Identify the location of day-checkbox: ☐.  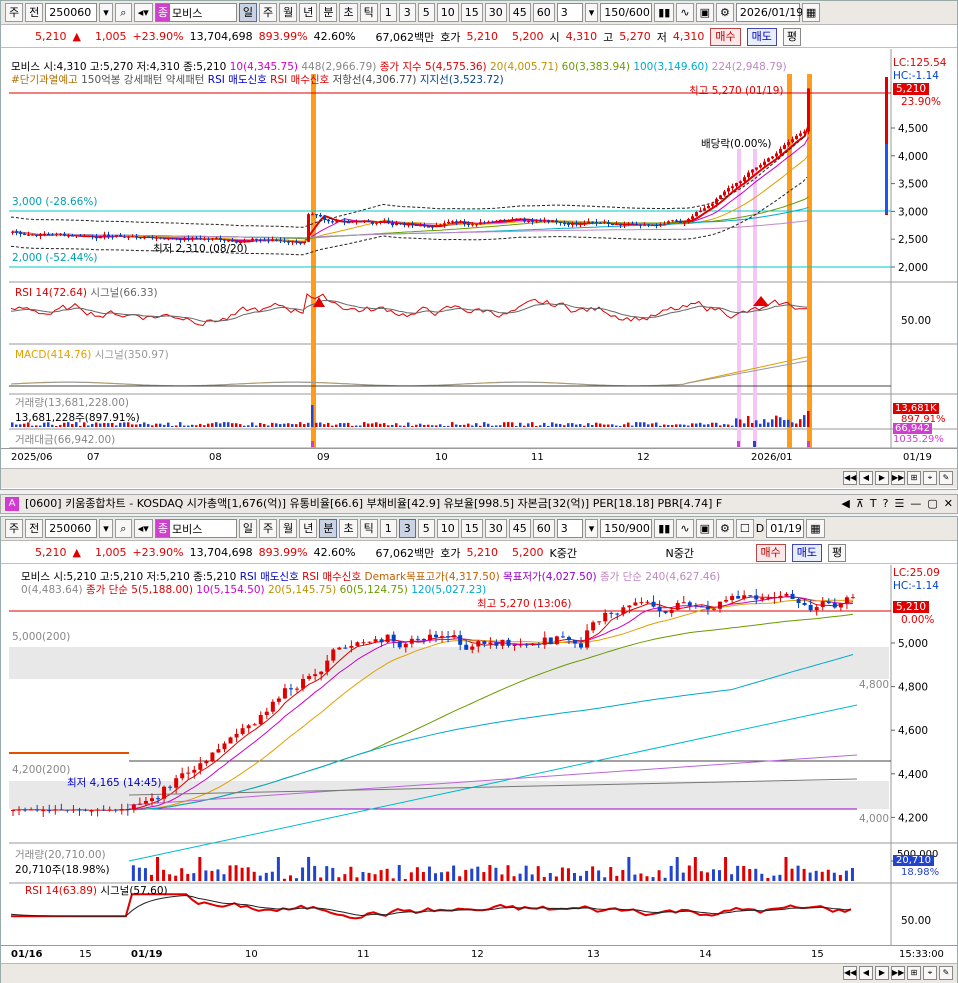
(744, 528).